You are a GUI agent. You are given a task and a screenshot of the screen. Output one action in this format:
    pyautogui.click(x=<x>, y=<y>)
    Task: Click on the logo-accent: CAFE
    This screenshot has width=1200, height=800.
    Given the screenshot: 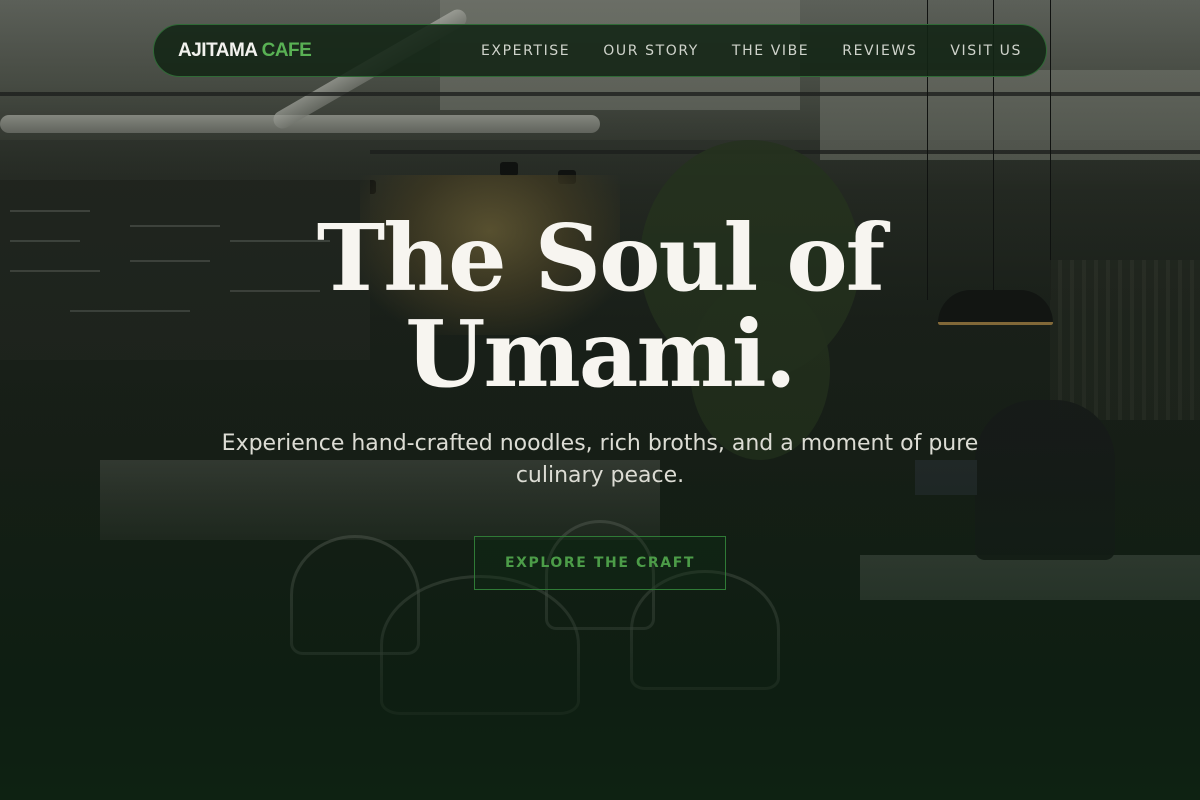 What is the action you would take?
    pyautogui.click(x=286, y=50)
    